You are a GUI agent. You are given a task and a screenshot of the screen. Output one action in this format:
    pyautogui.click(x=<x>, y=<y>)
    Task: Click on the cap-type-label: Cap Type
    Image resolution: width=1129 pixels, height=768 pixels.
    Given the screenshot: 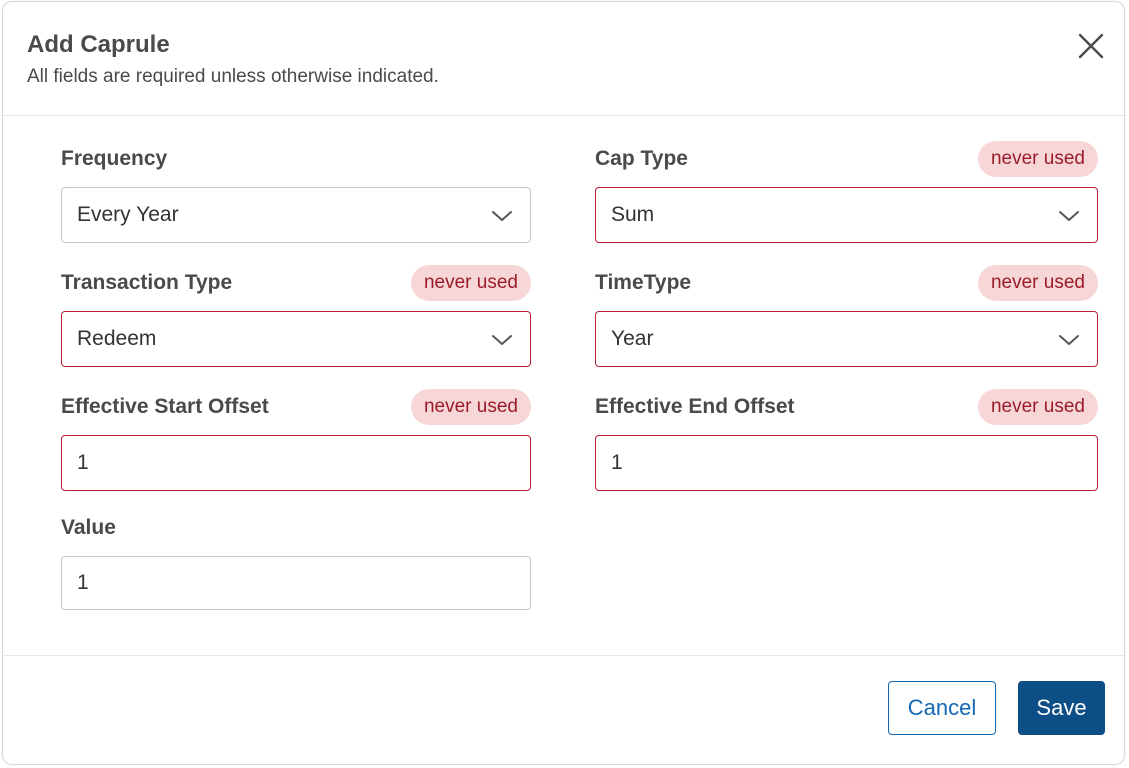 What is the action you would take?
    pyautogui.click(x=641, y=158)
    